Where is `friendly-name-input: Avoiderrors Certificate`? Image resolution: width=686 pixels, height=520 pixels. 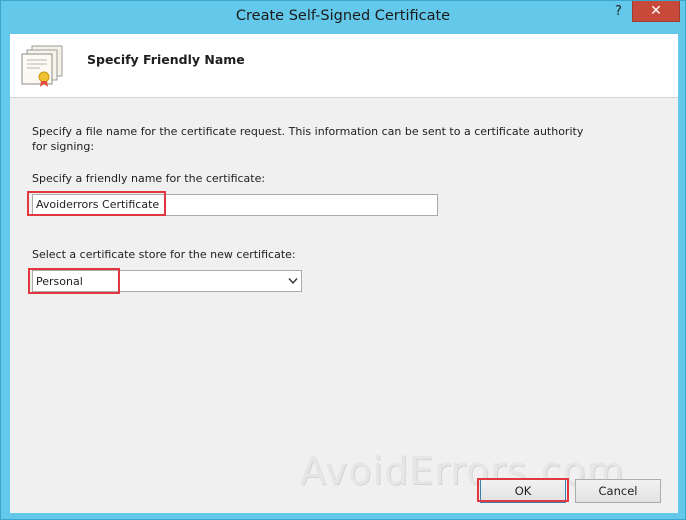
friendly-name-input: Avoiderrors Certificate is located at coordinates (235, 205).